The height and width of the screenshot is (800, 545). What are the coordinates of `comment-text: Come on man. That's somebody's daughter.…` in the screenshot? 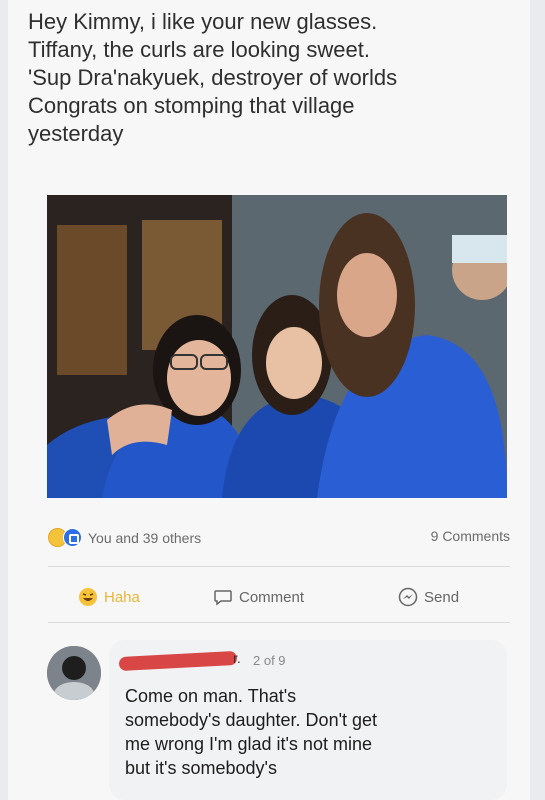 It's located at (251, 732).